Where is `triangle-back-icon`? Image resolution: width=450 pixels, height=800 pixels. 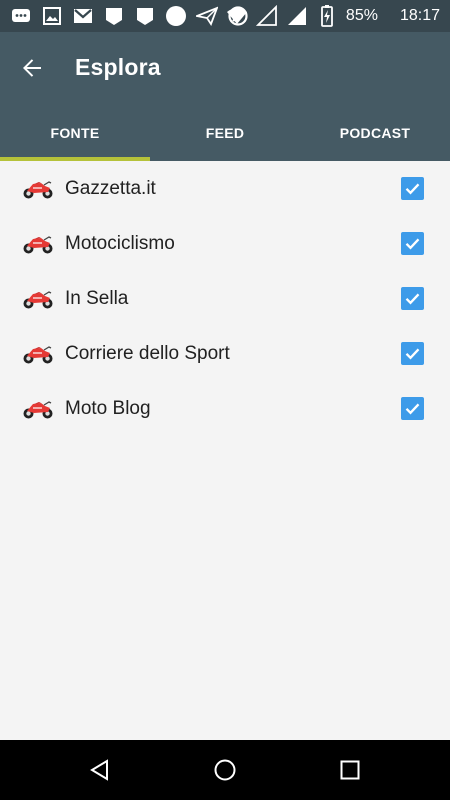
triangle-back-icon is located at coordinates (99, 770).